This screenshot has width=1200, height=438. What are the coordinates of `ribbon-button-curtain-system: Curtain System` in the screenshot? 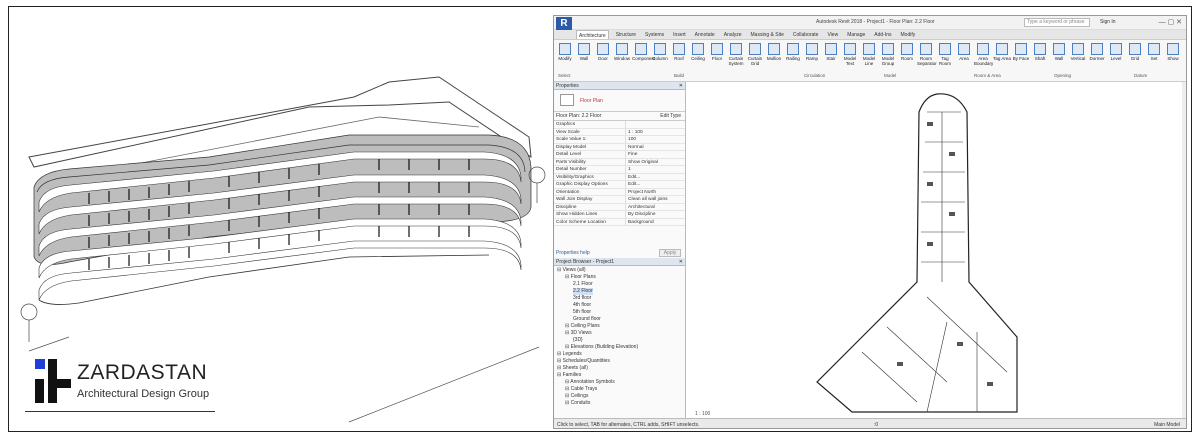 It's located at (736, 54).